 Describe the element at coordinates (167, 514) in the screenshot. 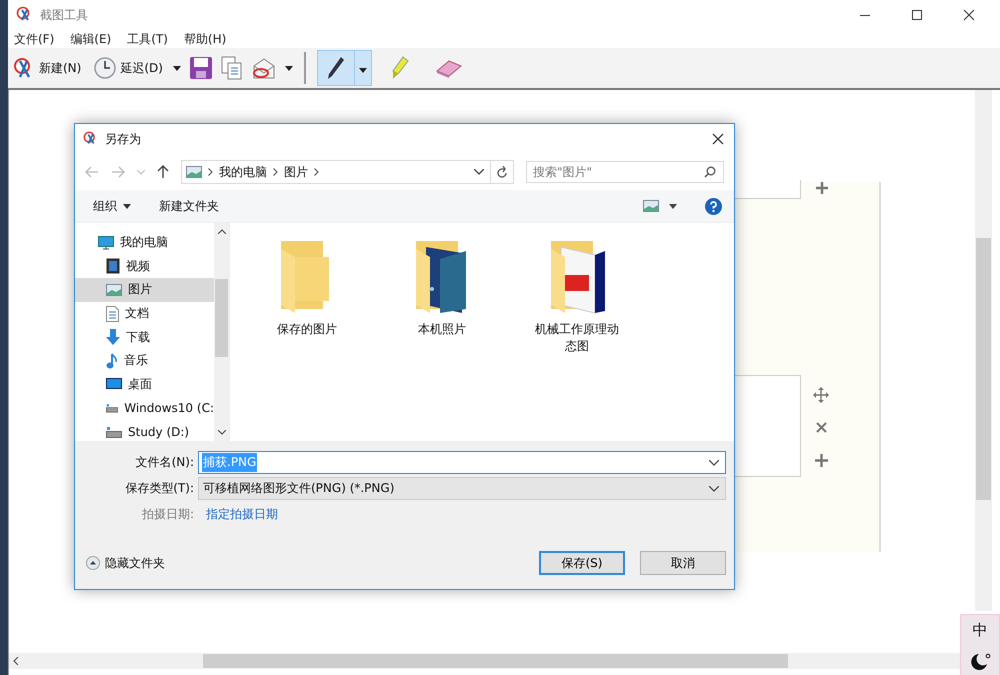

I see `field-label: 拍摄日期:` at that location.